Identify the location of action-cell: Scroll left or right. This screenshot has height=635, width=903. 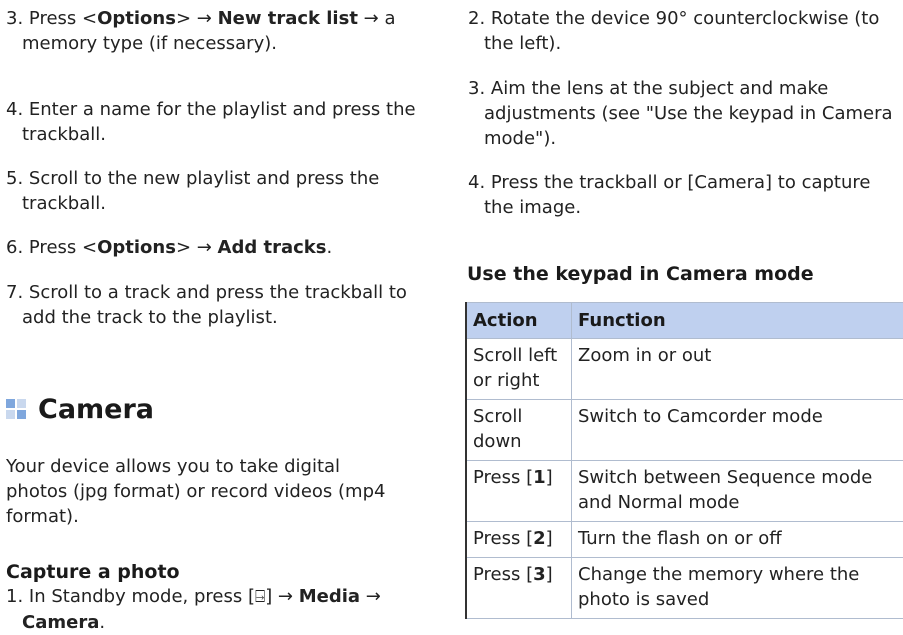
(519, 369).